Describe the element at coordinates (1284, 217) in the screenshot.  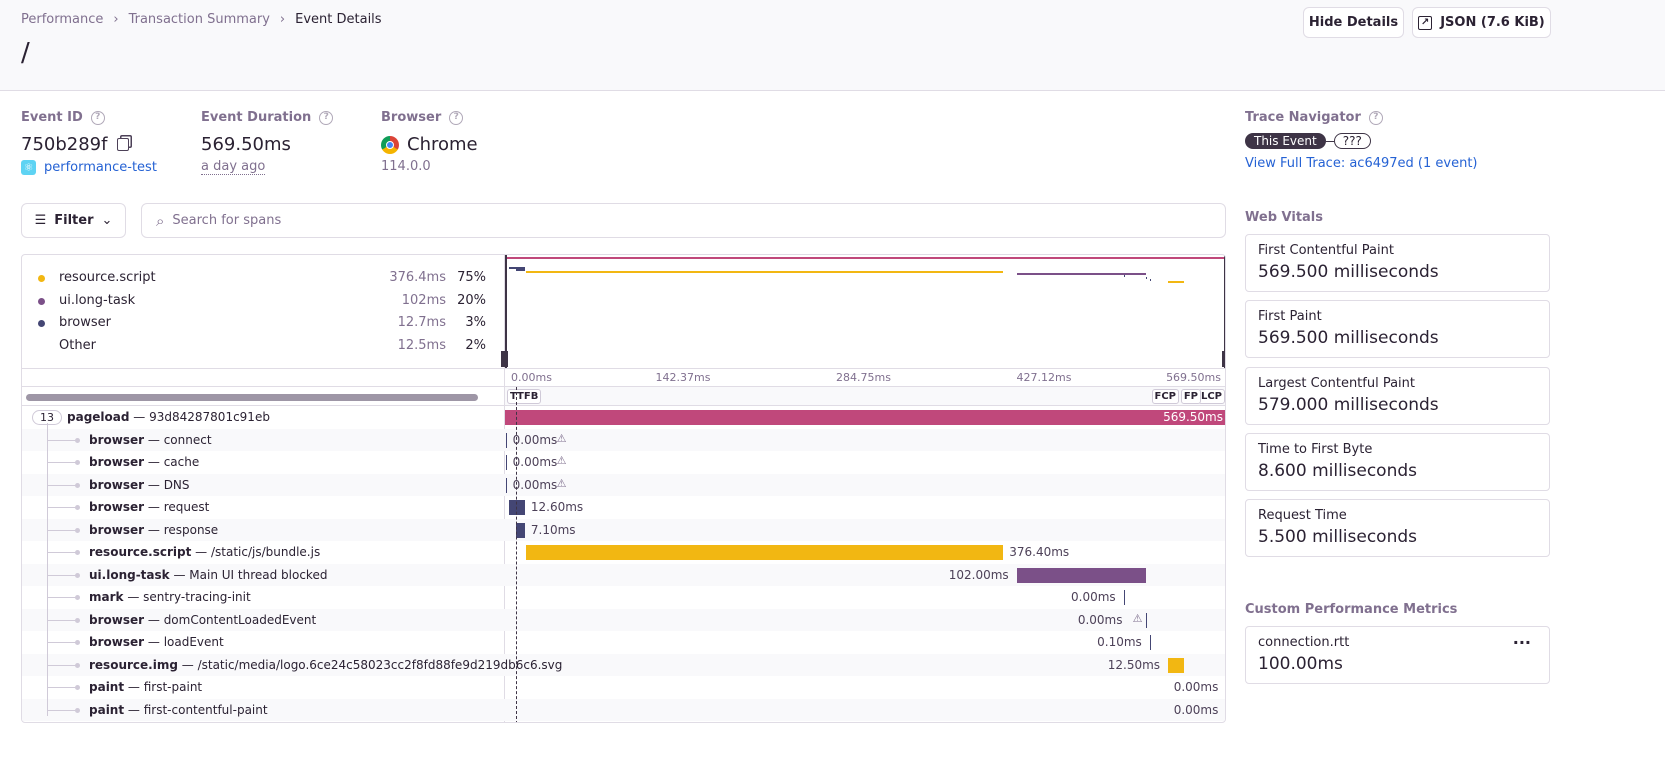
I see `web-vitals-label: Web Vitals` at that location.